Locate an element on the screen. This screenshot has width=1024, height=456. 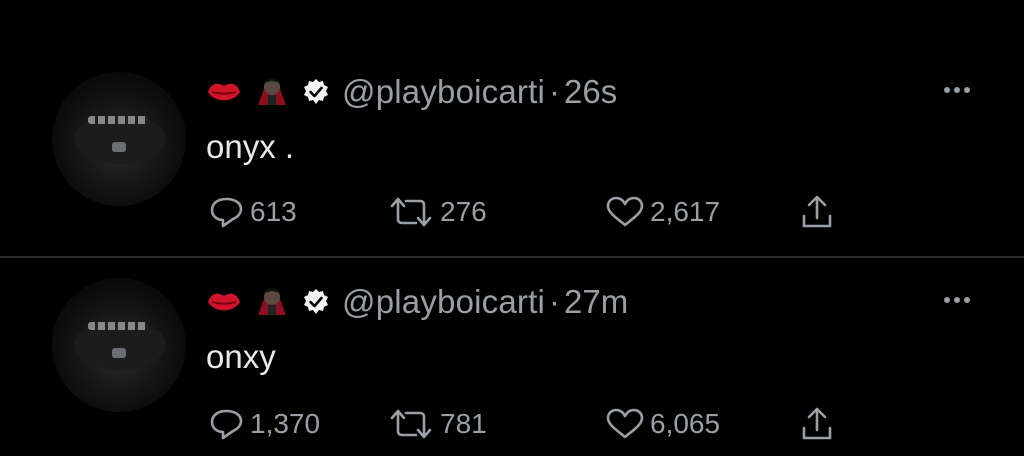
tweet-header: @playboicarti · 27m is located at coordinates (417, 302).